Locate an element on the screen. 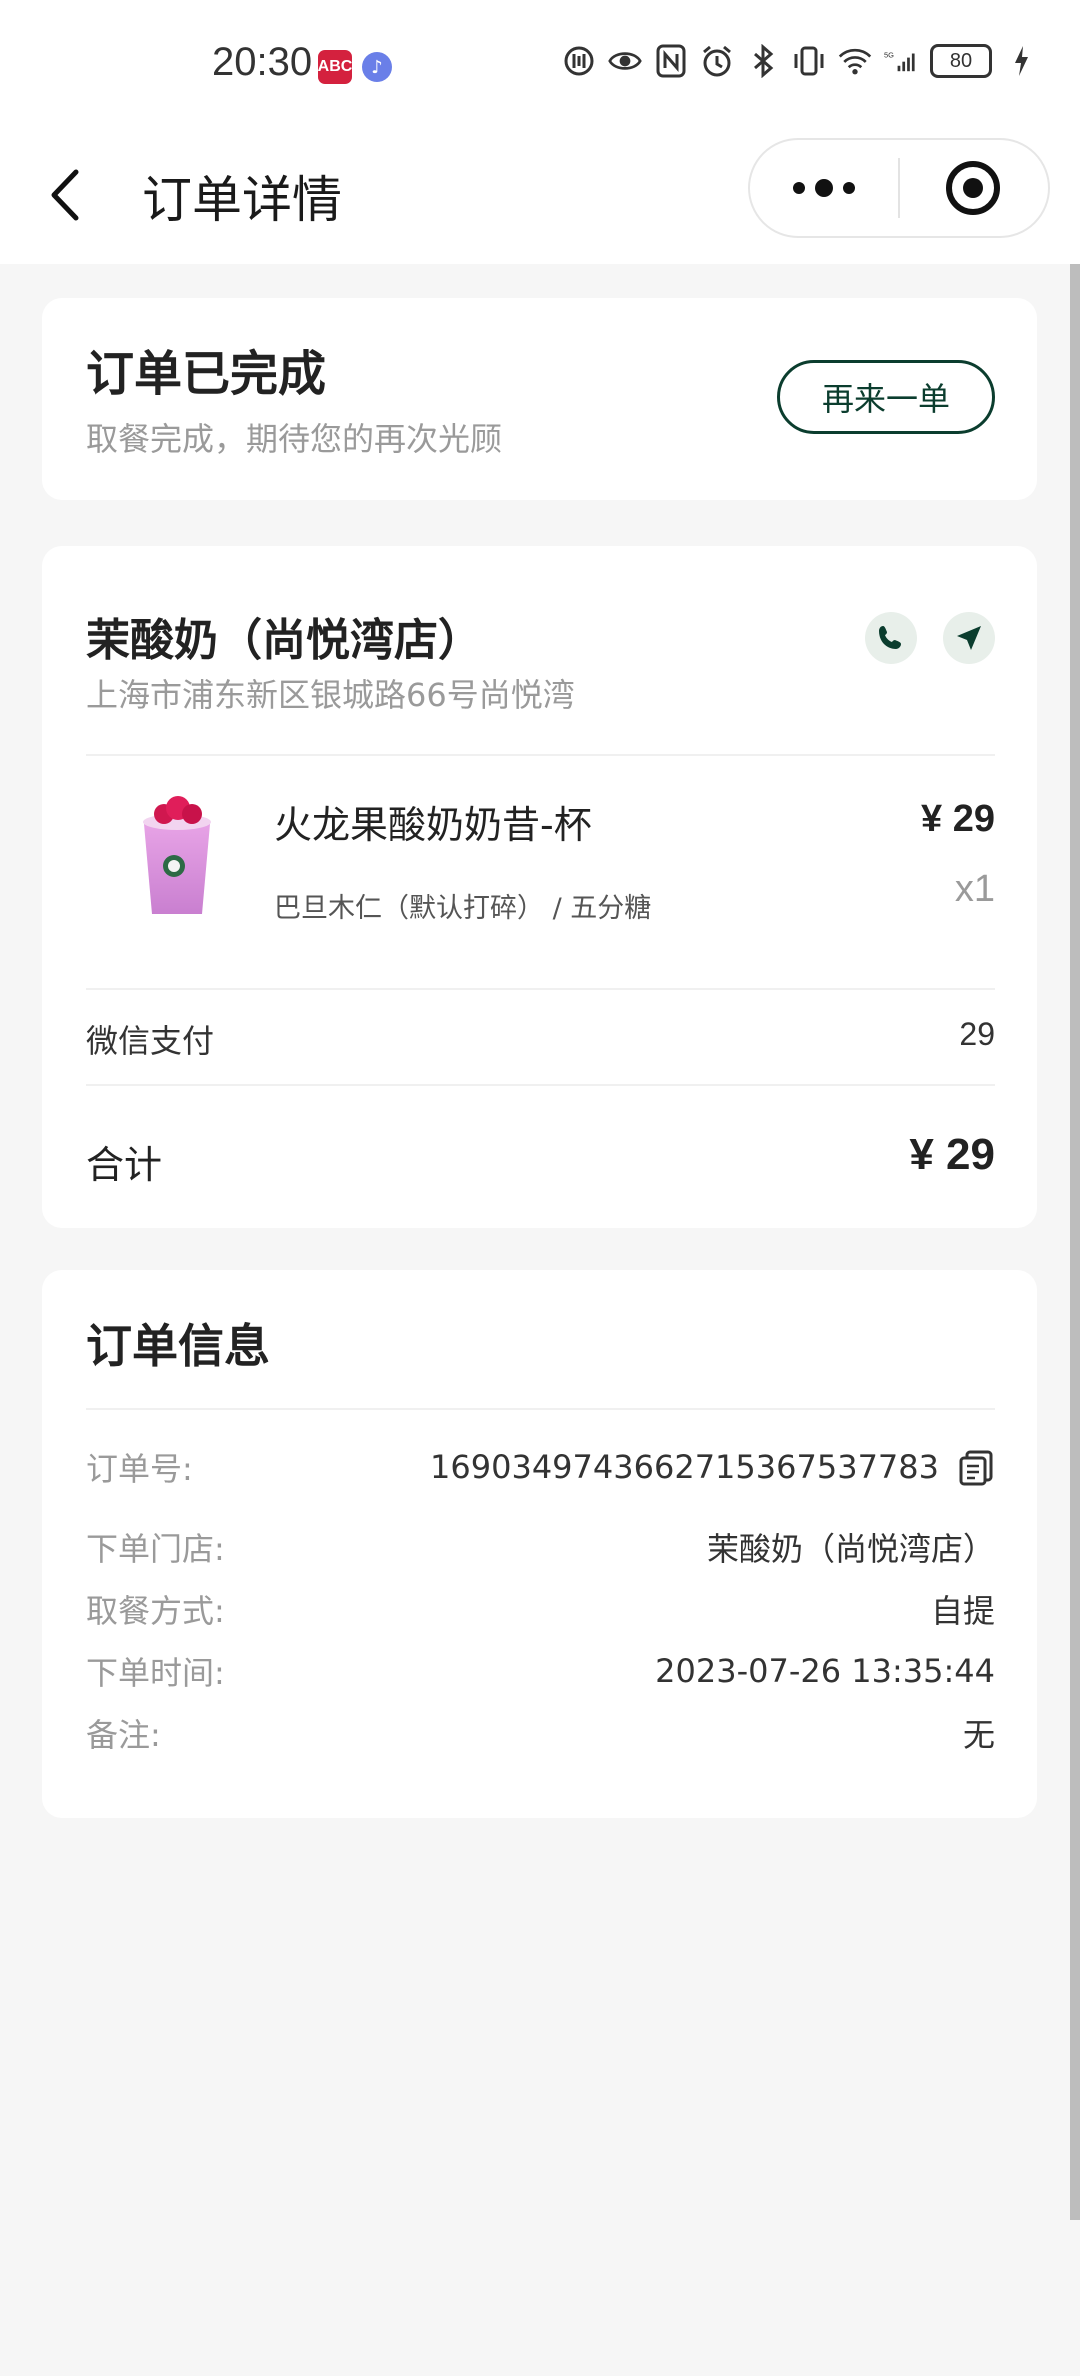 Image resolution: width=1080 pixels, height=2376 pixels. close-mini-program-button is located at coordinates (973, 188).